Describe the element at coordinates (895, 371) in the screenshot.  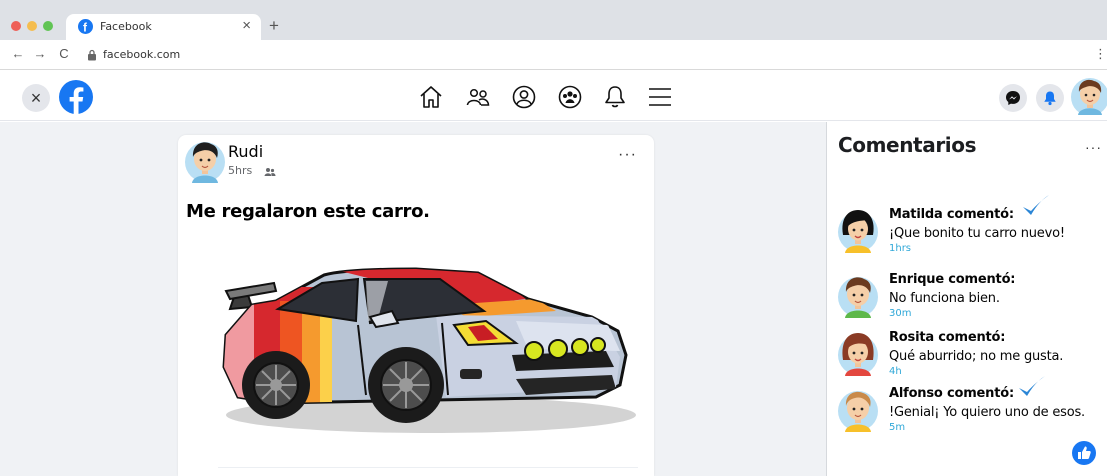
I see `comment-time: 4h` at that location.